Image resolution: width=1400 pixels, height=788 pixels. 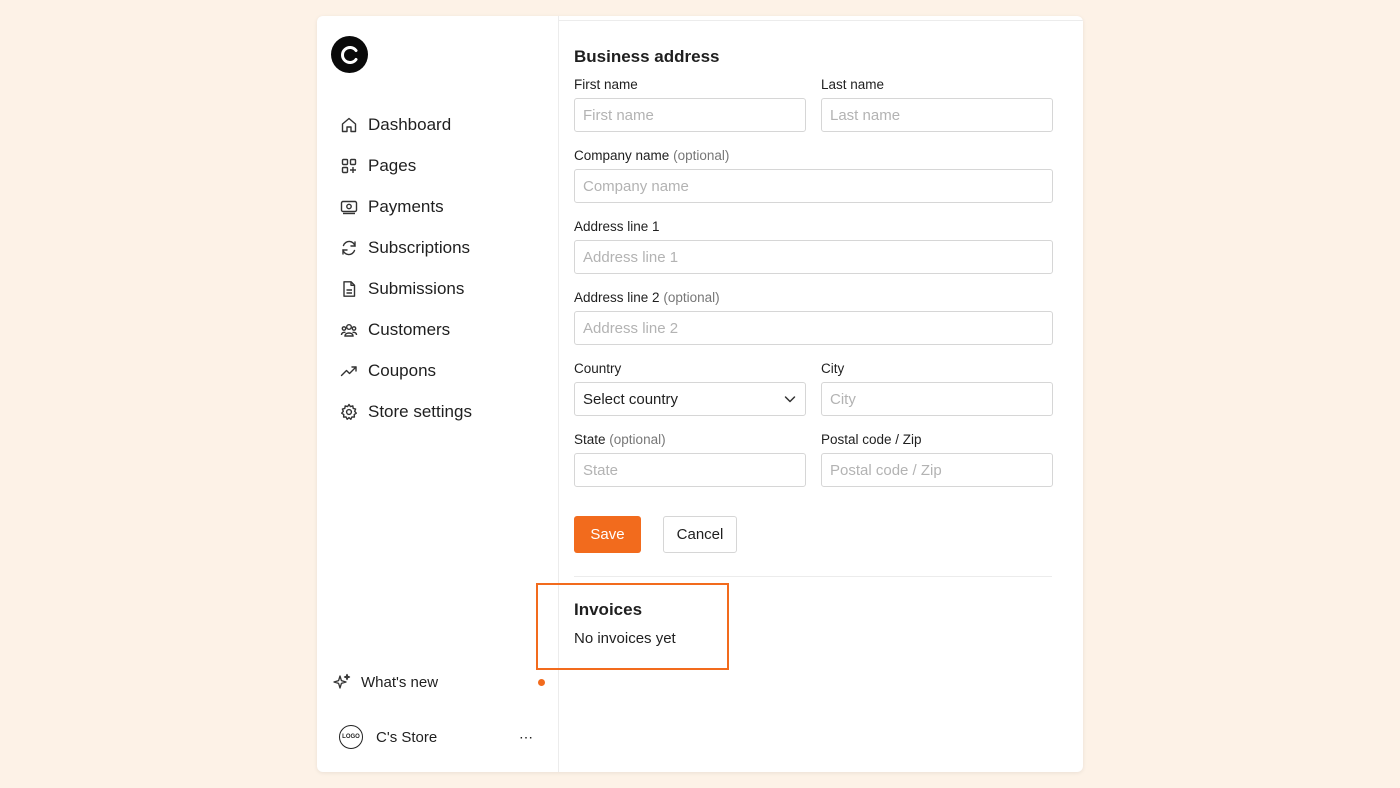 I want to click on sidebar-item-label: Store settings, so click(x=420, y=411).